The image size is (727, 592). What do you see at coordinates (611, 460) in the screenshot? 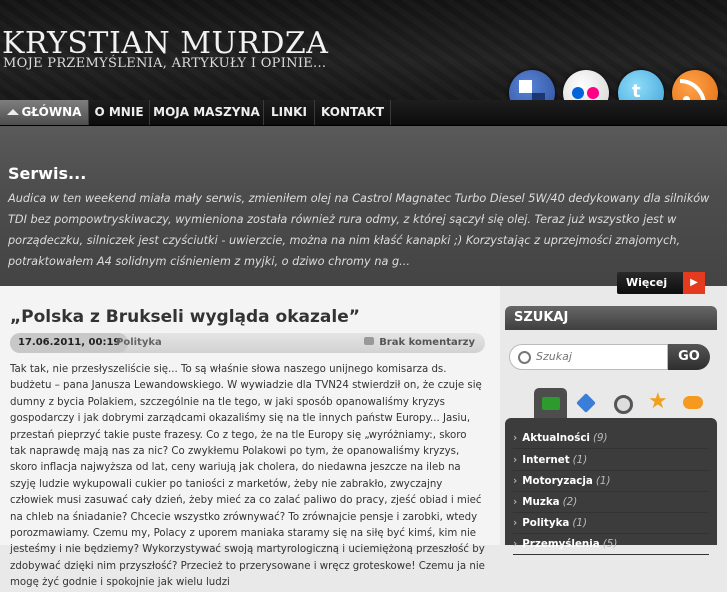
I see `category-item: › Internet (1)` at bounding box center [611, 460].